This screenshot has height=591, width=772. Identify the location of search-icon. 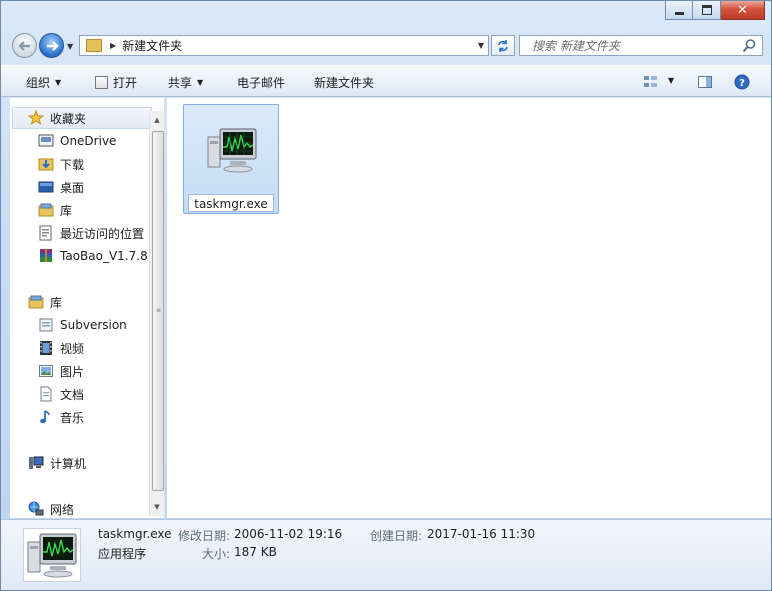
(749, 46).